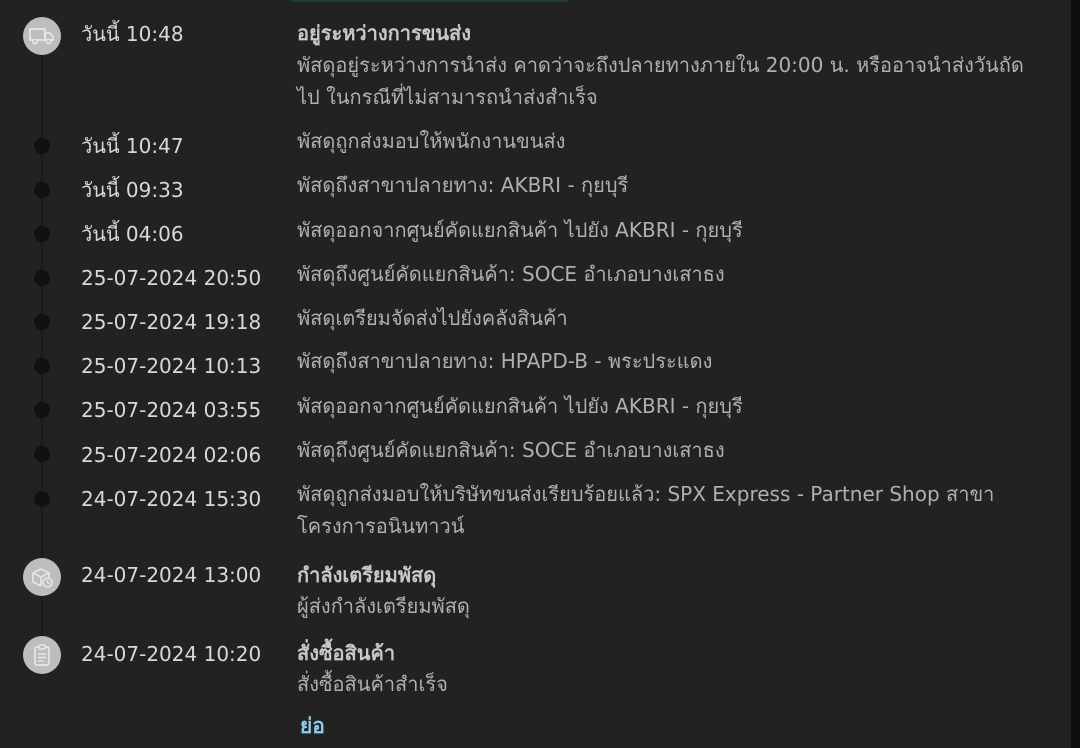 The height and width of the screenshot is (748, 1080). What do you see at coordinates (171, 322) in the screenshot?
I see `event-time: 25-07-2024 19:18` at bounding box center [171, 322].